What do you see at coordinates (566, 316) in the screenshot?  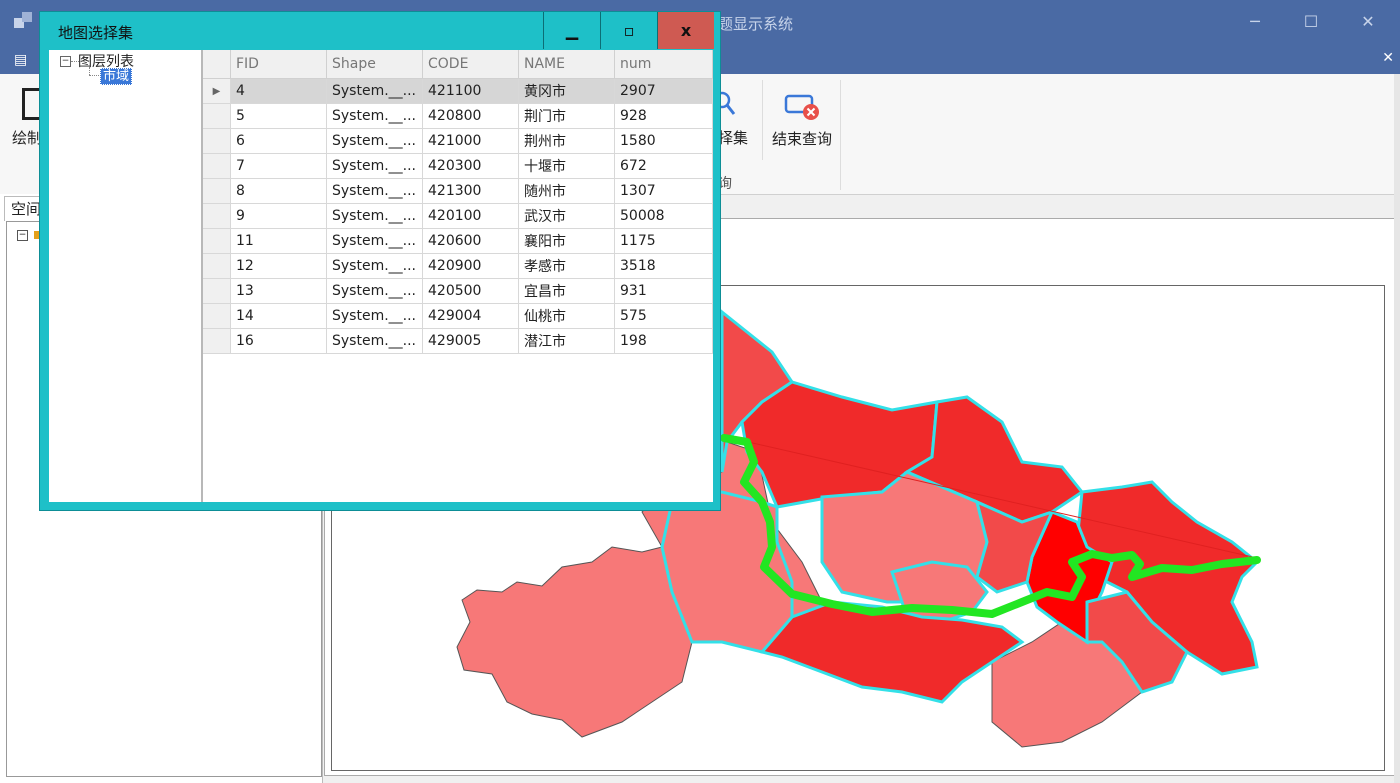 I see `cell-name: 仙桃市` at bounding box center [566, 316].